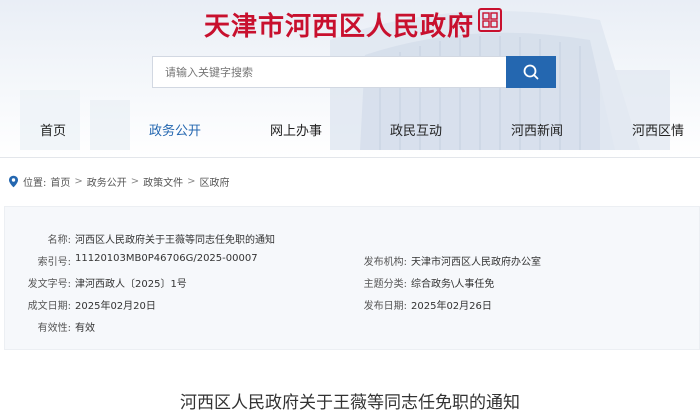 The image size is (700, 420). Describe the element at coordinates (451, 306) in the screenshot. I see `published-date-value: 2025年02月26日` at that location.